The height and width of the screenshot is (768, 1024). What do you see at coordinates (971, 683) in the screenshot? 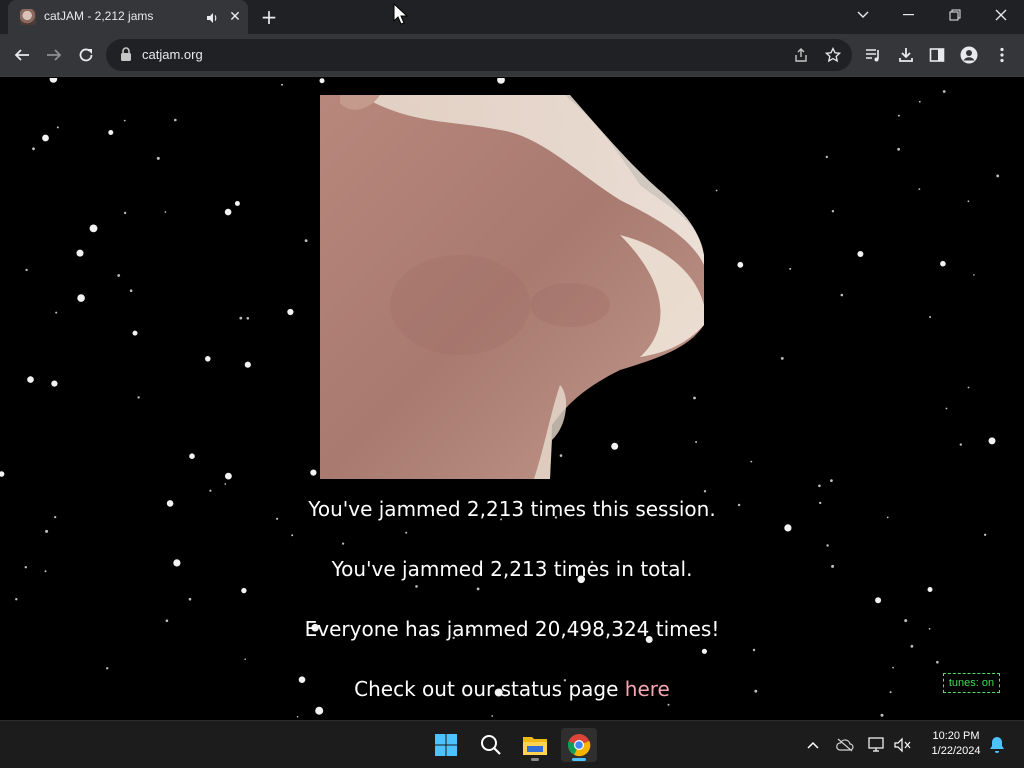
I see `tunes-toggle: tunes: on` at bounding box center [971, 683].